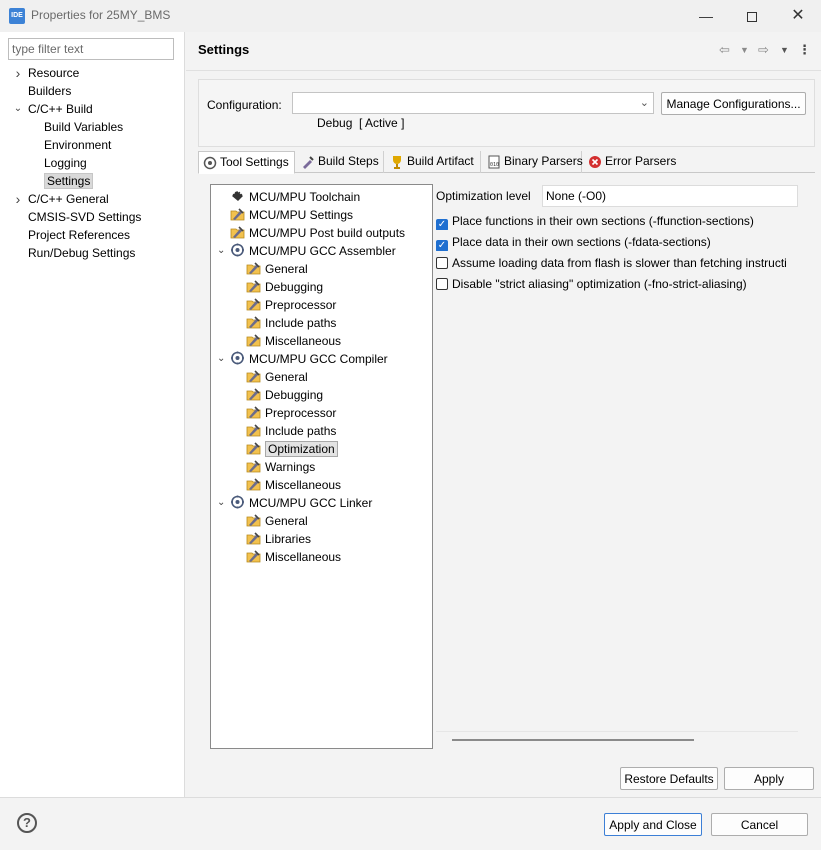 This screenshot has width=821, height=850. Describe the element at coordinates (763, 50) in the screenshot. I see `forward-arrow-icon: ⇨` at that location.